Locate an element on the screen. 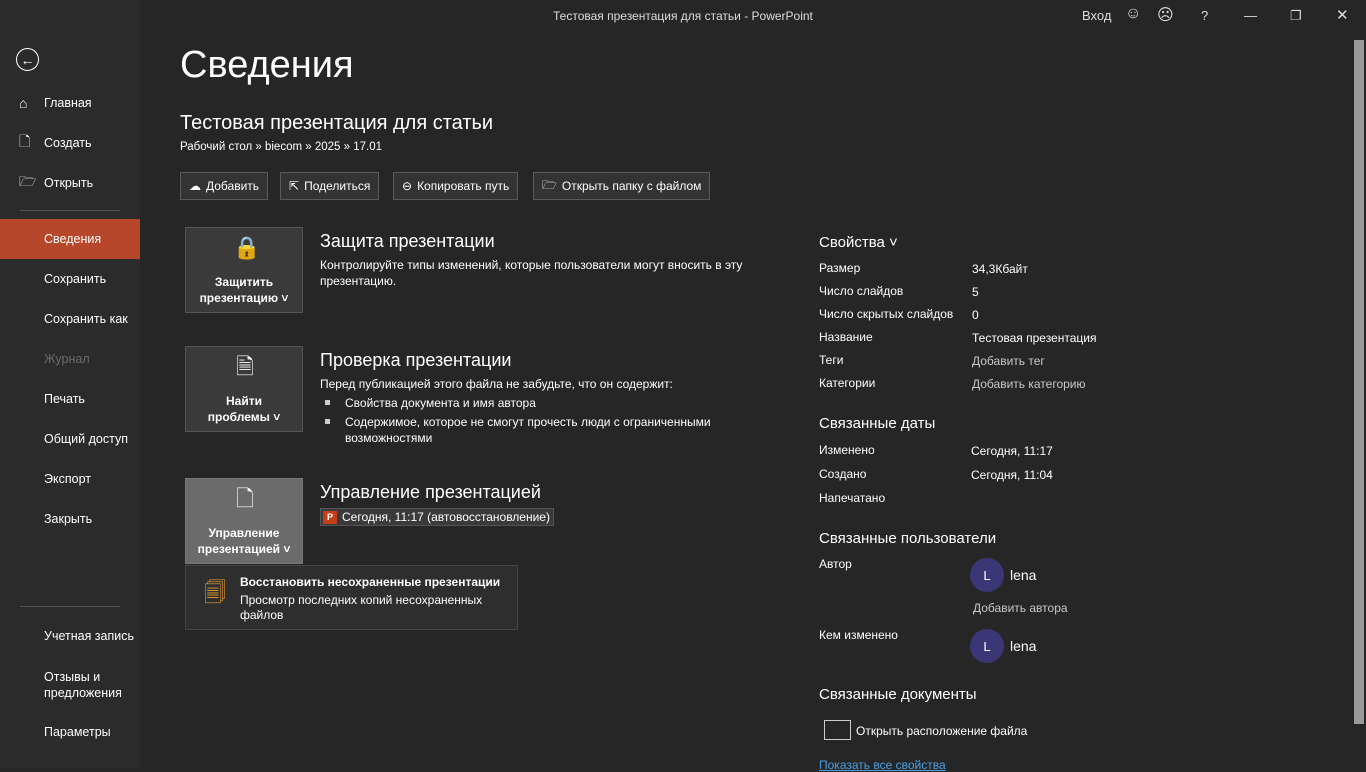 Image resolution: width=1366 pixels, height=772 pixels. nav-new: 🗋 Создать is located at coordinates (70, 143).